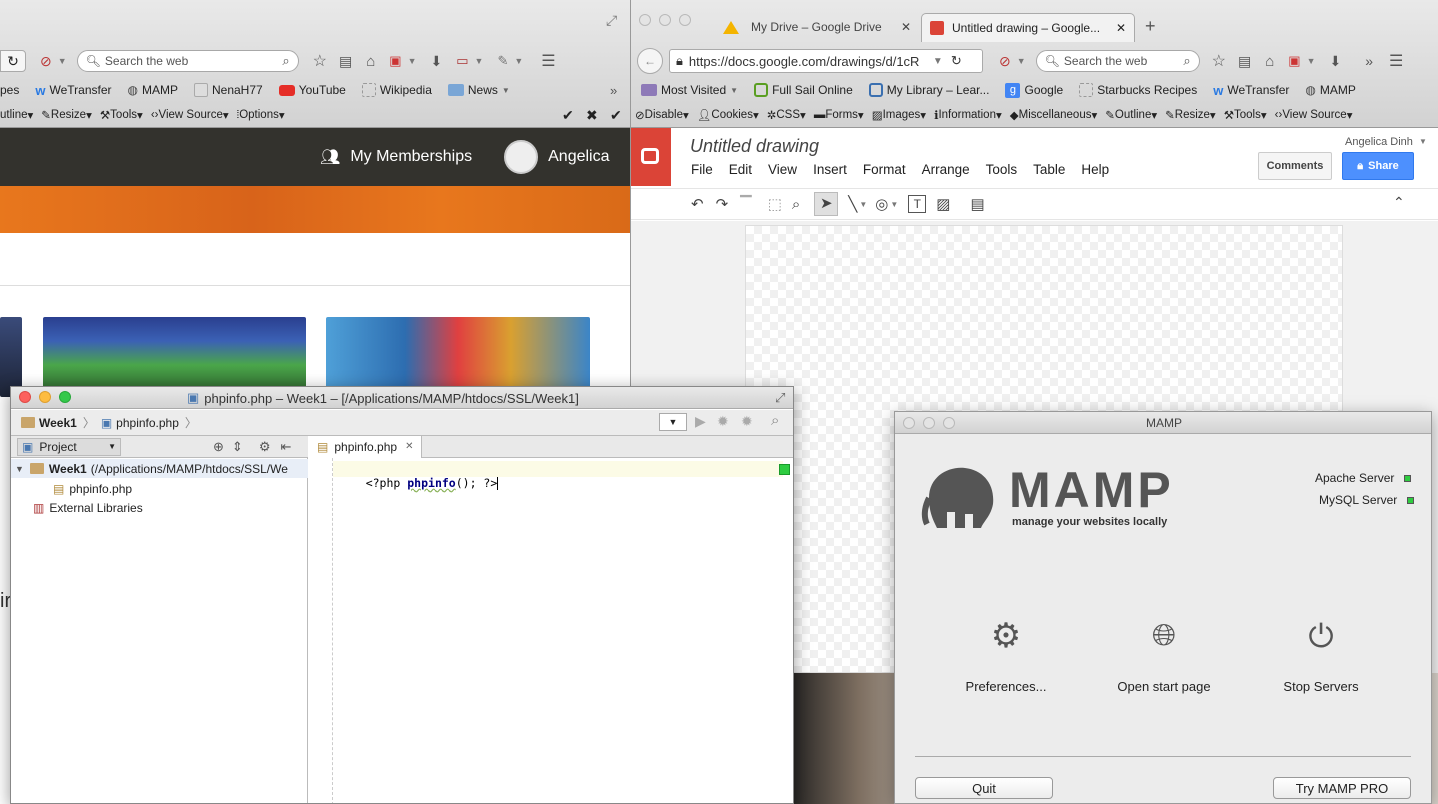 This screenshot has width=1438, height=804. Describe the element at coordinates (984, 788) in the screenshot. I see `quit-button: Quit` at that location.